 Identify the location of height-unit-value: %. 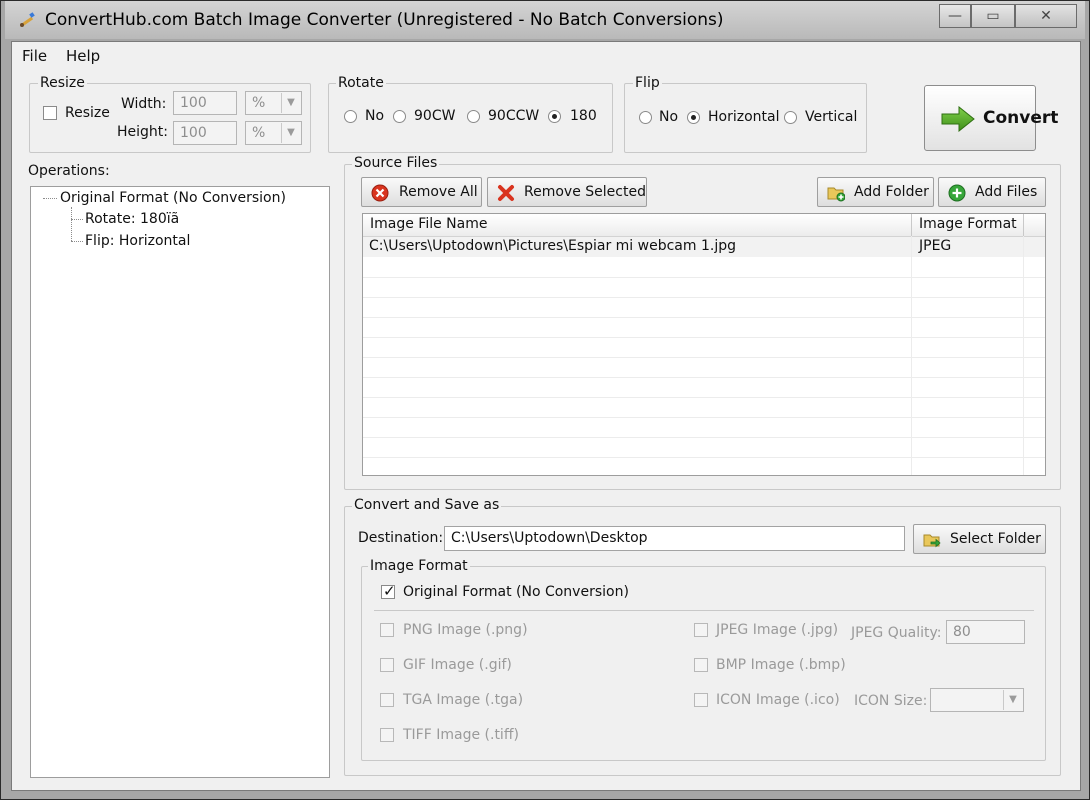
(259, 133).